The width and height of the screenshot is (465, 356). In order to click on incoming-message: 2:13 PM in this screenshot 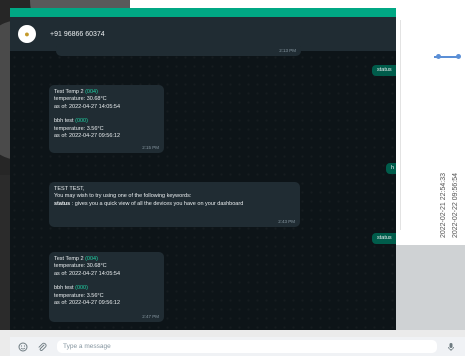, I will do `click(178, 50)`.